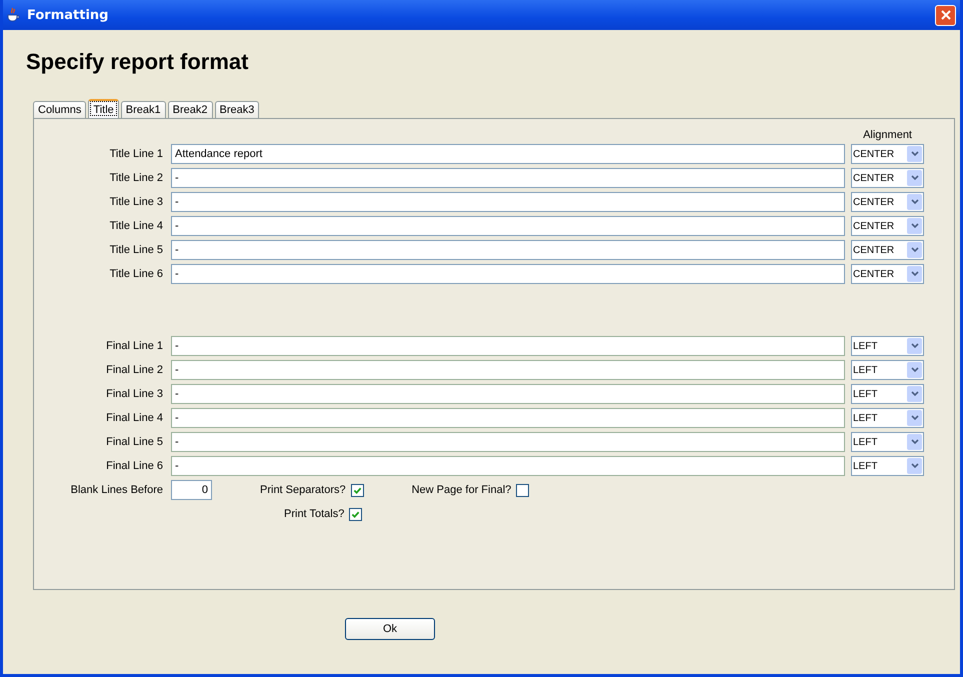 This screenshot has width=963, height=677. I want to click on field-label: Final Line 4, so click(134, 418).